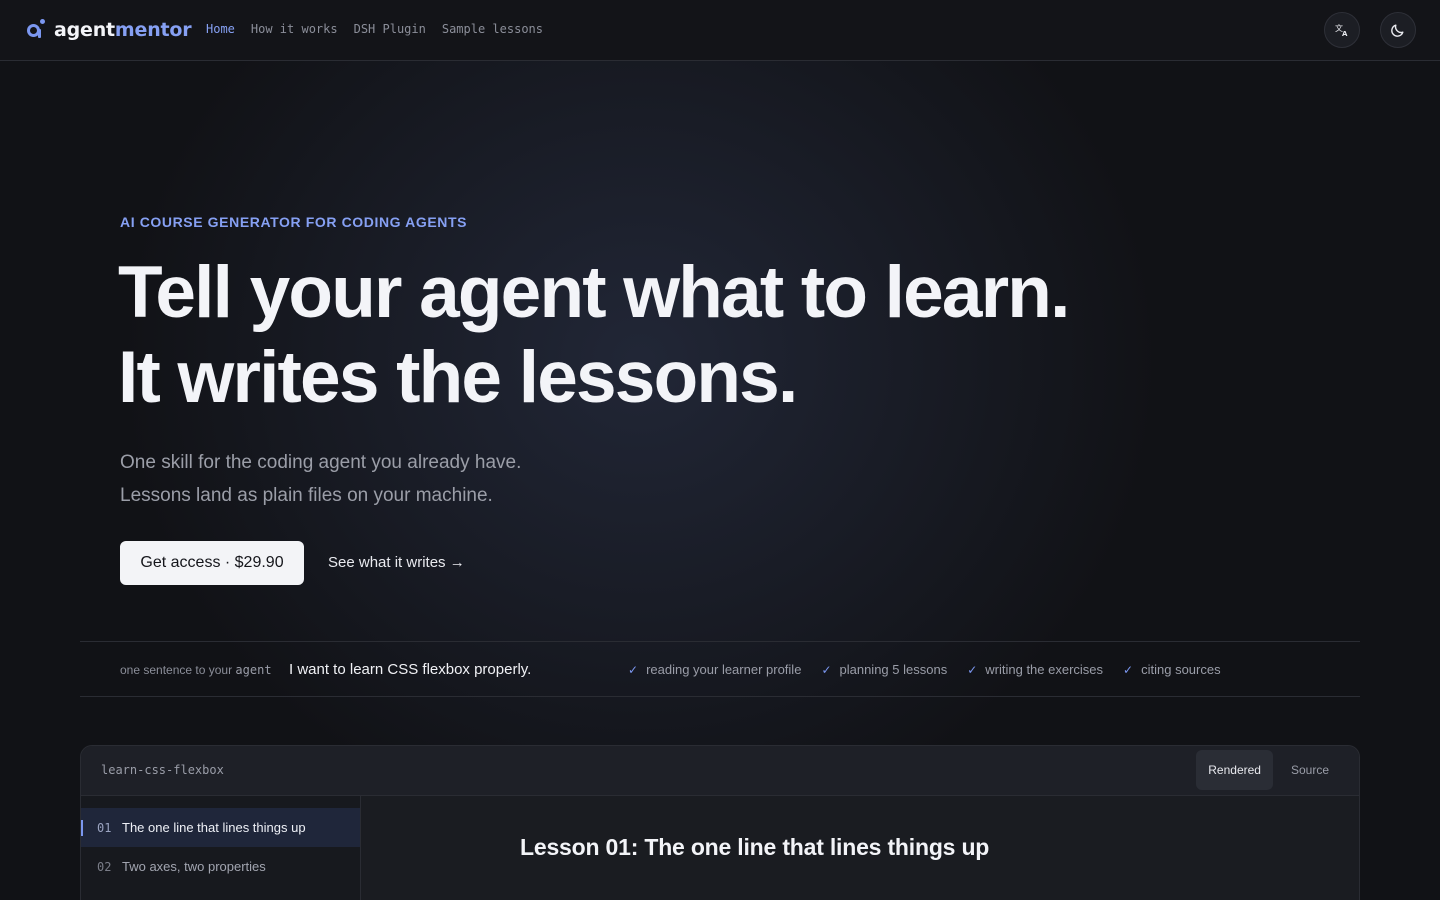 Image resolution: width=1440 pixels, height=900 pixels. I want to click on lesson-item-01: 01 The one line that lines things up, so click(220, 827).